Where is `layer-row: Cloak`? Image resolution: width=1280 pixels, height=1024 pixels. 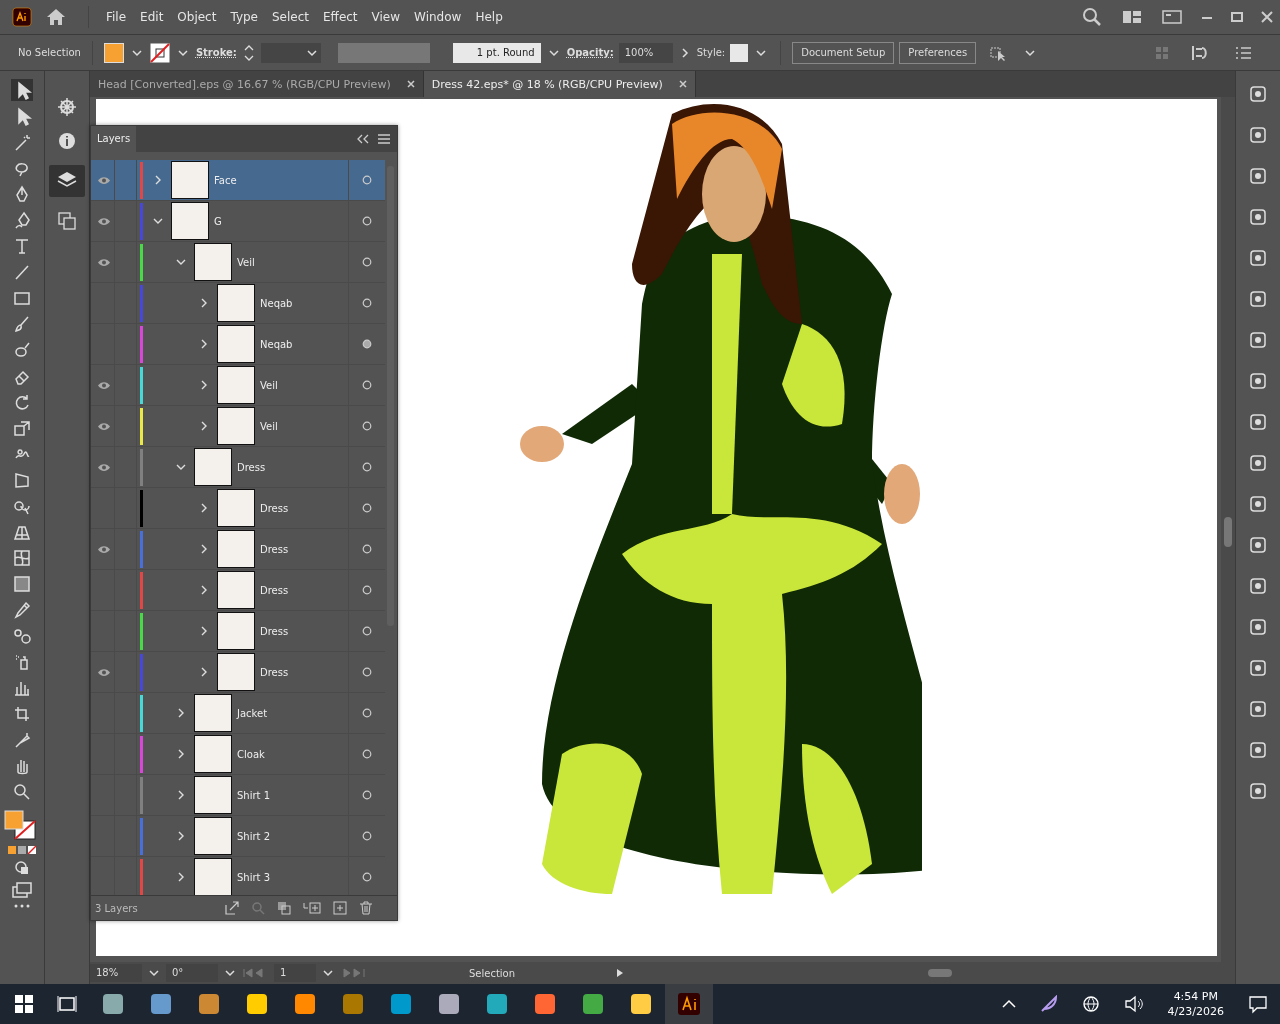 layer-row: Cloak is located at coordinates (238, 754).